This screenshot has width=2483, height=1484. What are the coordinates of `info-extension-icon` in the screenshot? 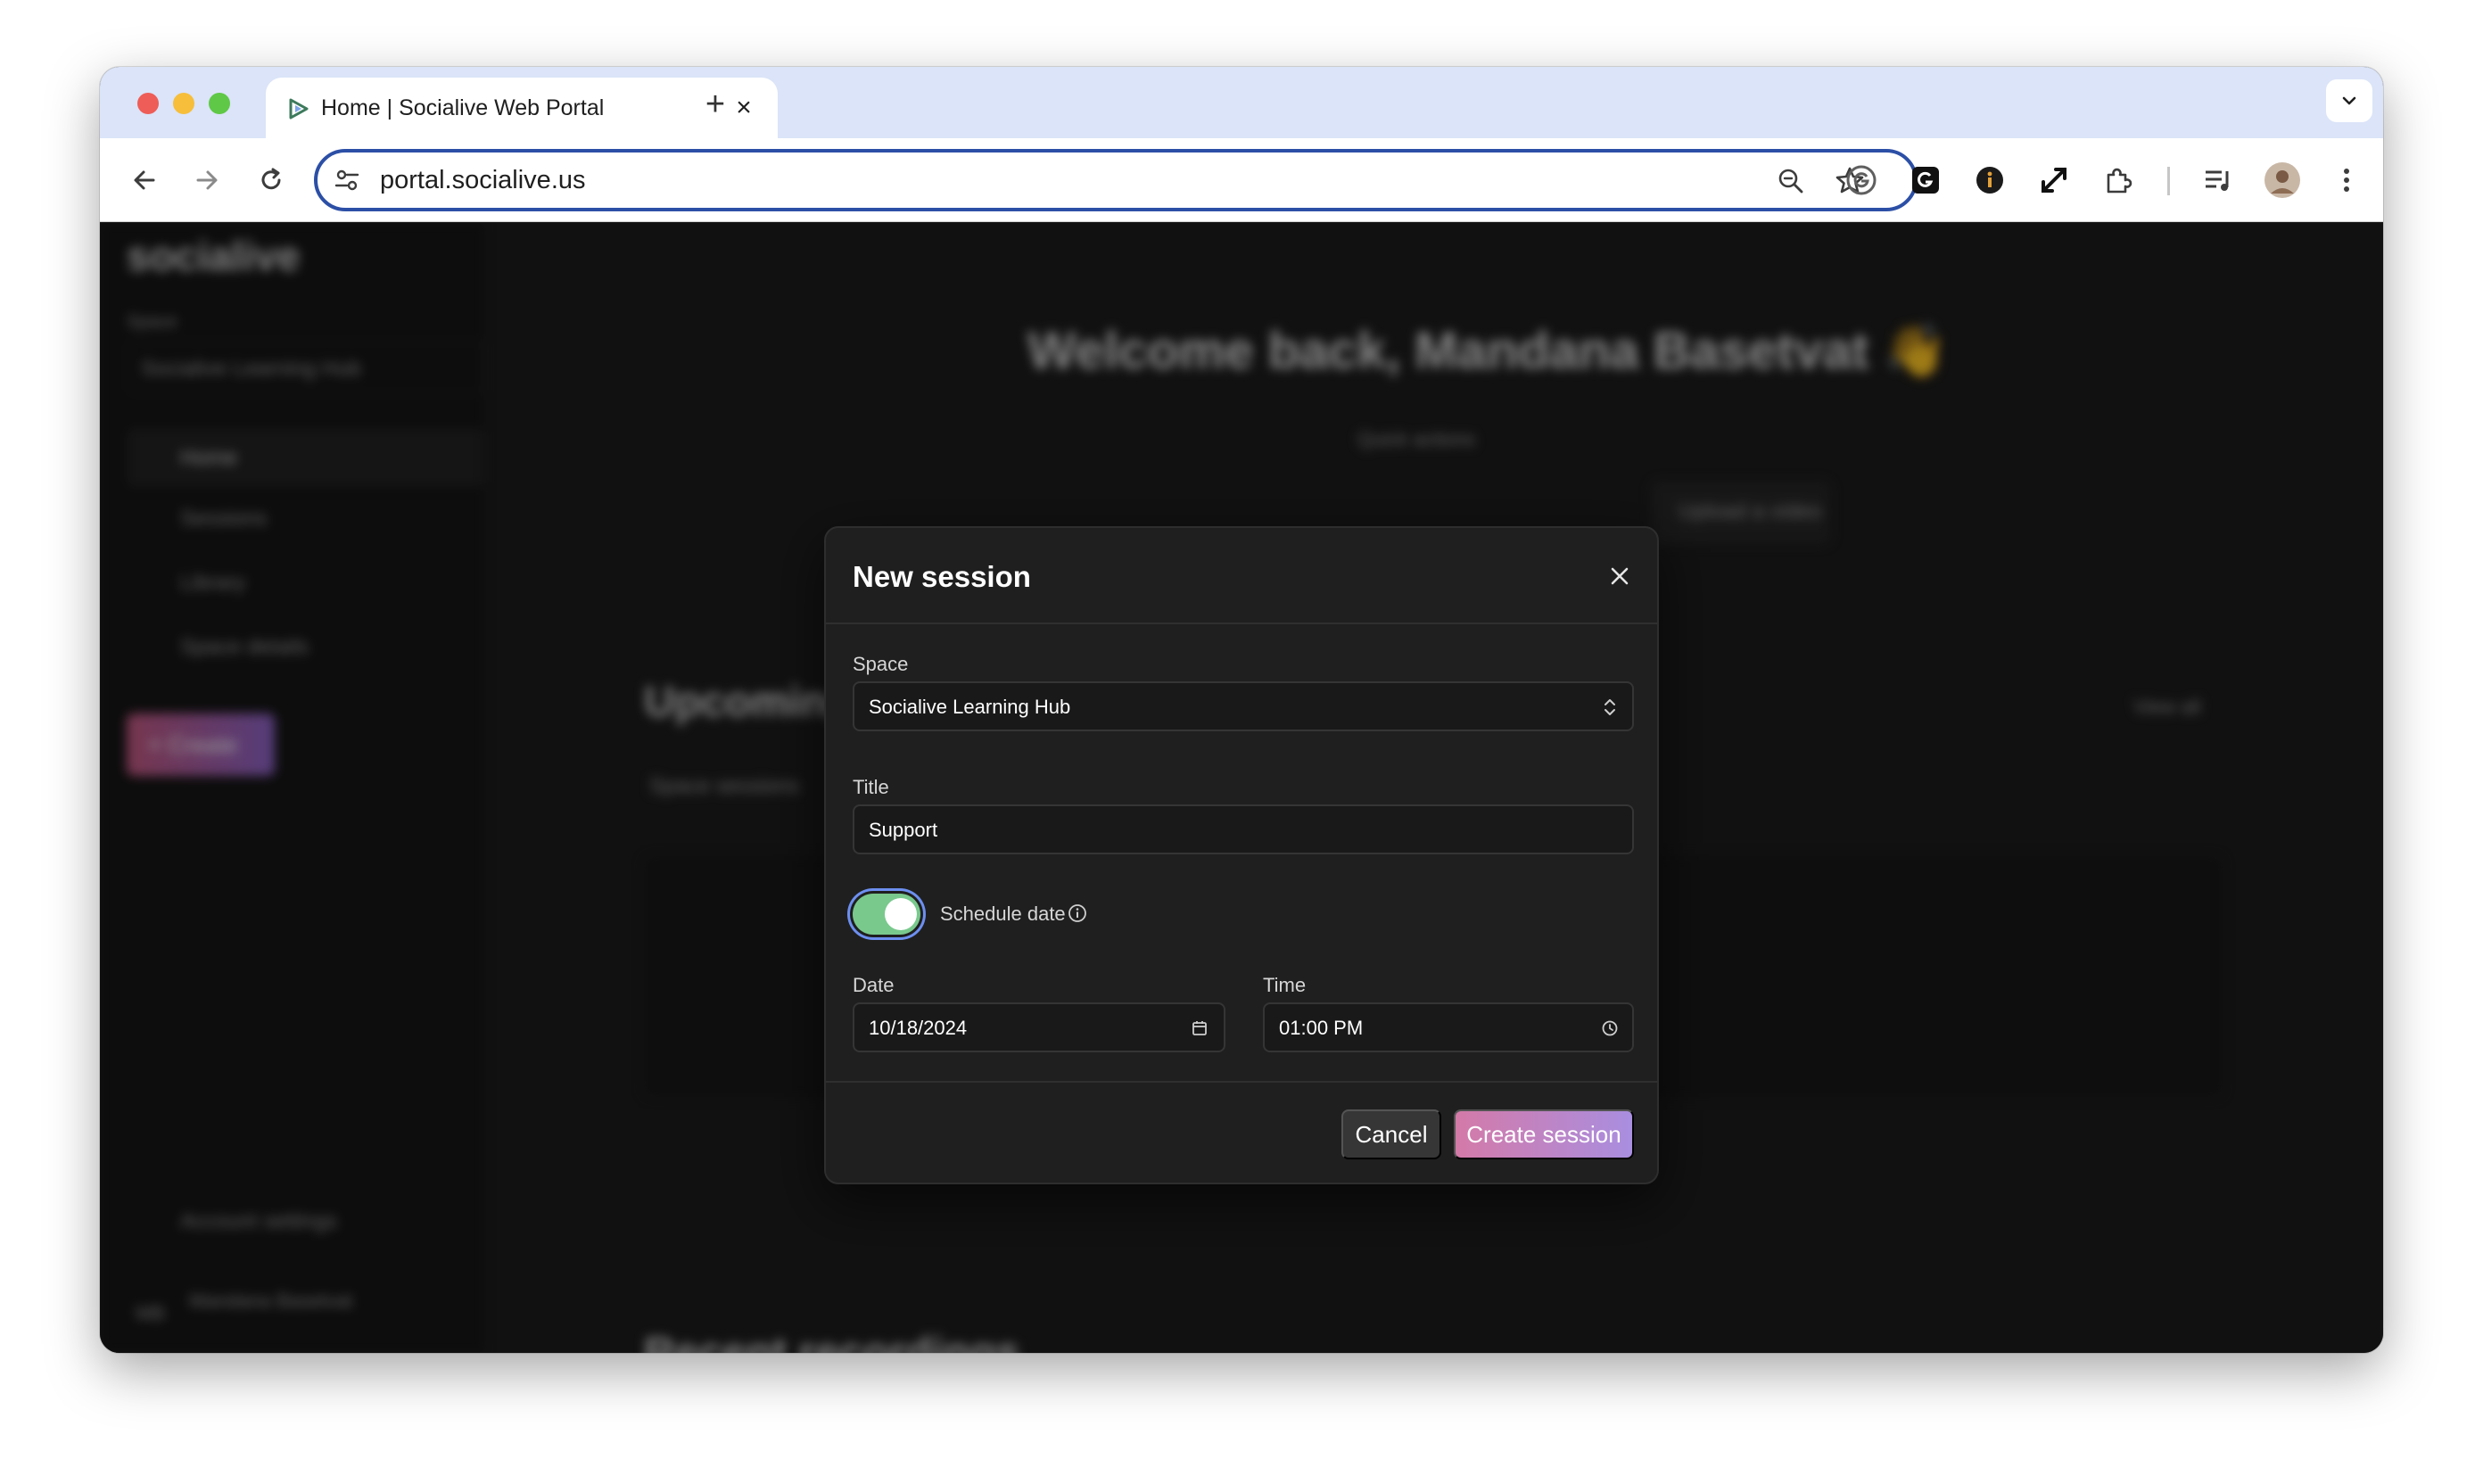 It's located at (1989, 181).